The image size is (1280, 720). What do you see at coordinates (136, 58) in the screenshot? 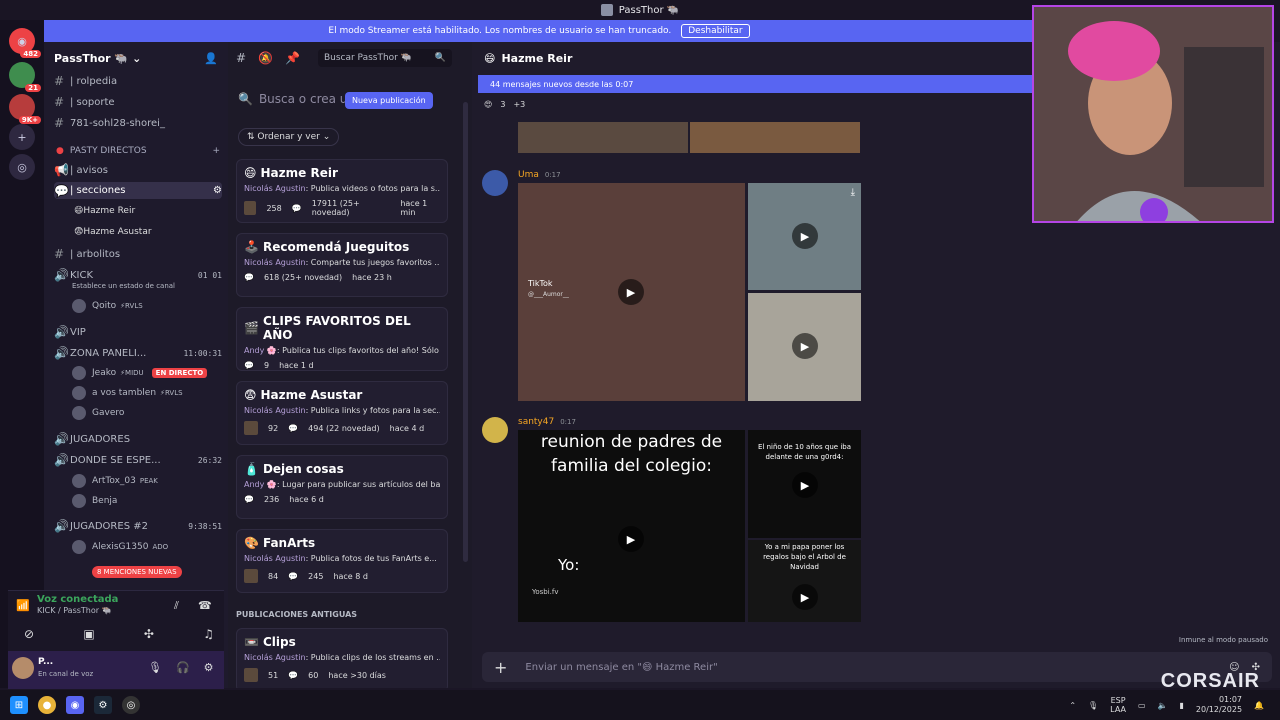
I see `server-header: PassThor 🐃 ⌄ 👤` at bounding box center [136, 58].